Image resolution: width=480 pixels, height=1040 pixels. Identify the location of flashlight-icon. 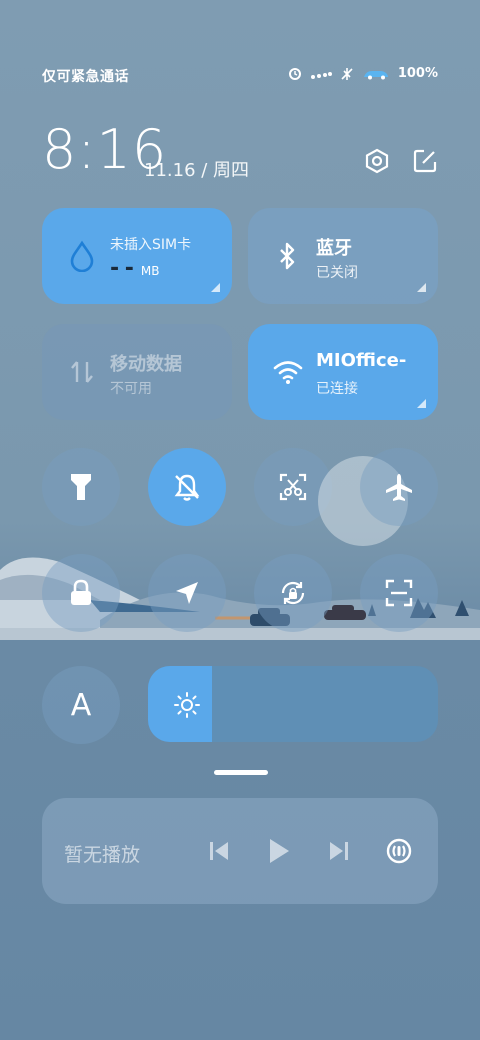
(81, 487).